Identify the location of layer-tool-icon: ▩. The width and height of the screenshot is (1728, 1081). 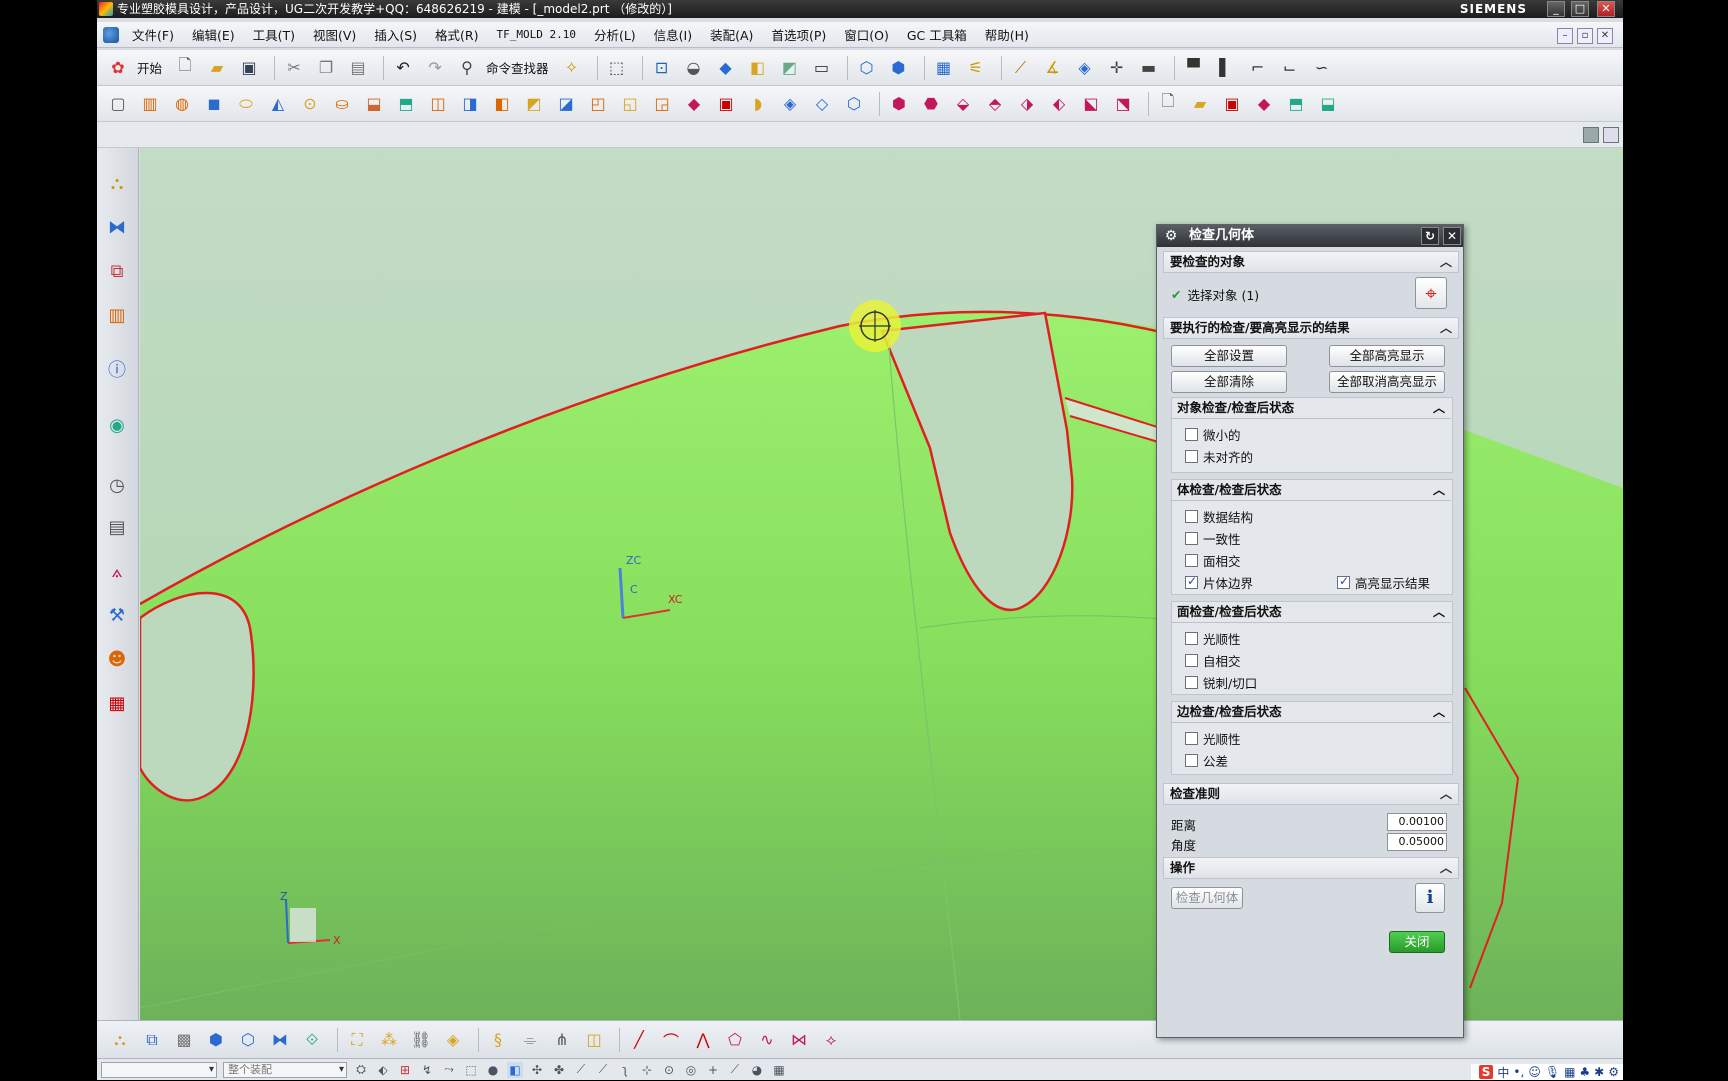
(184, 1040).